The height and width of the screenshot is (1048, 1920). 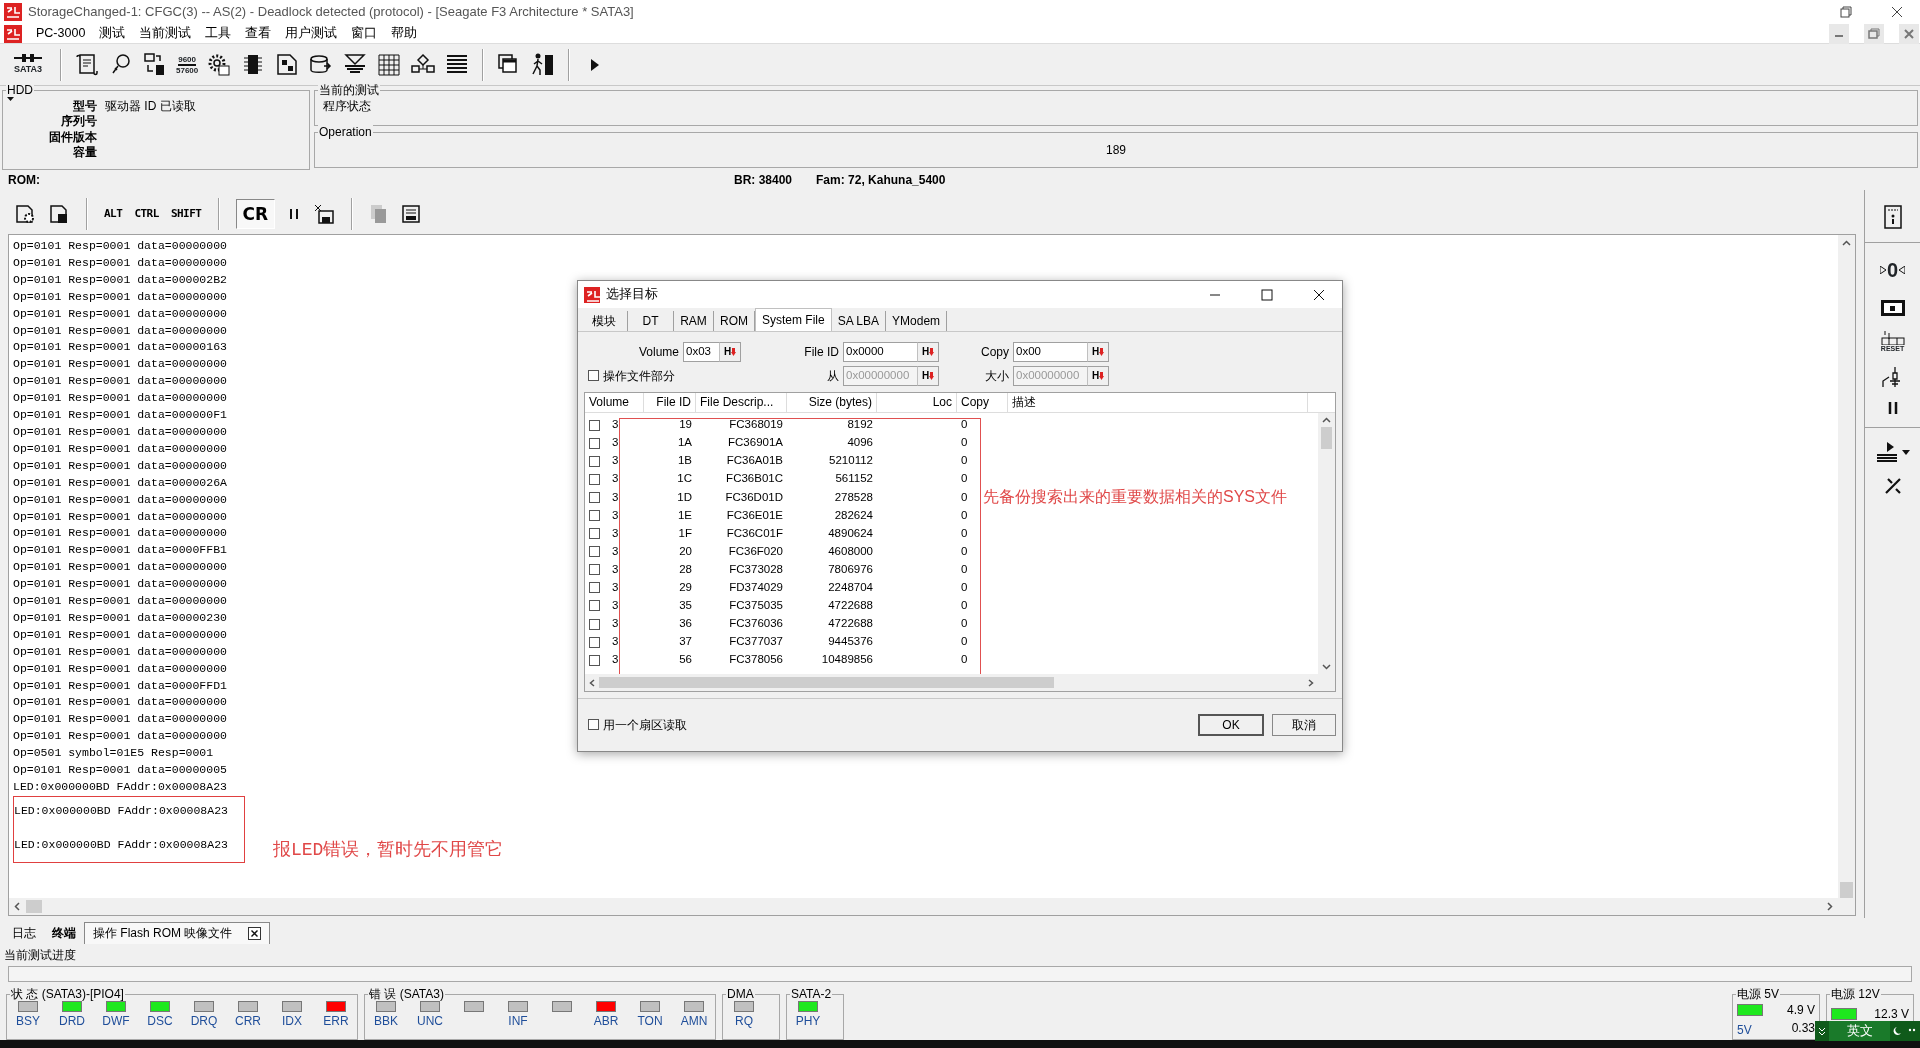 I want to click on checkbox-label: 操作文件部分, so click(x=639, y=376).